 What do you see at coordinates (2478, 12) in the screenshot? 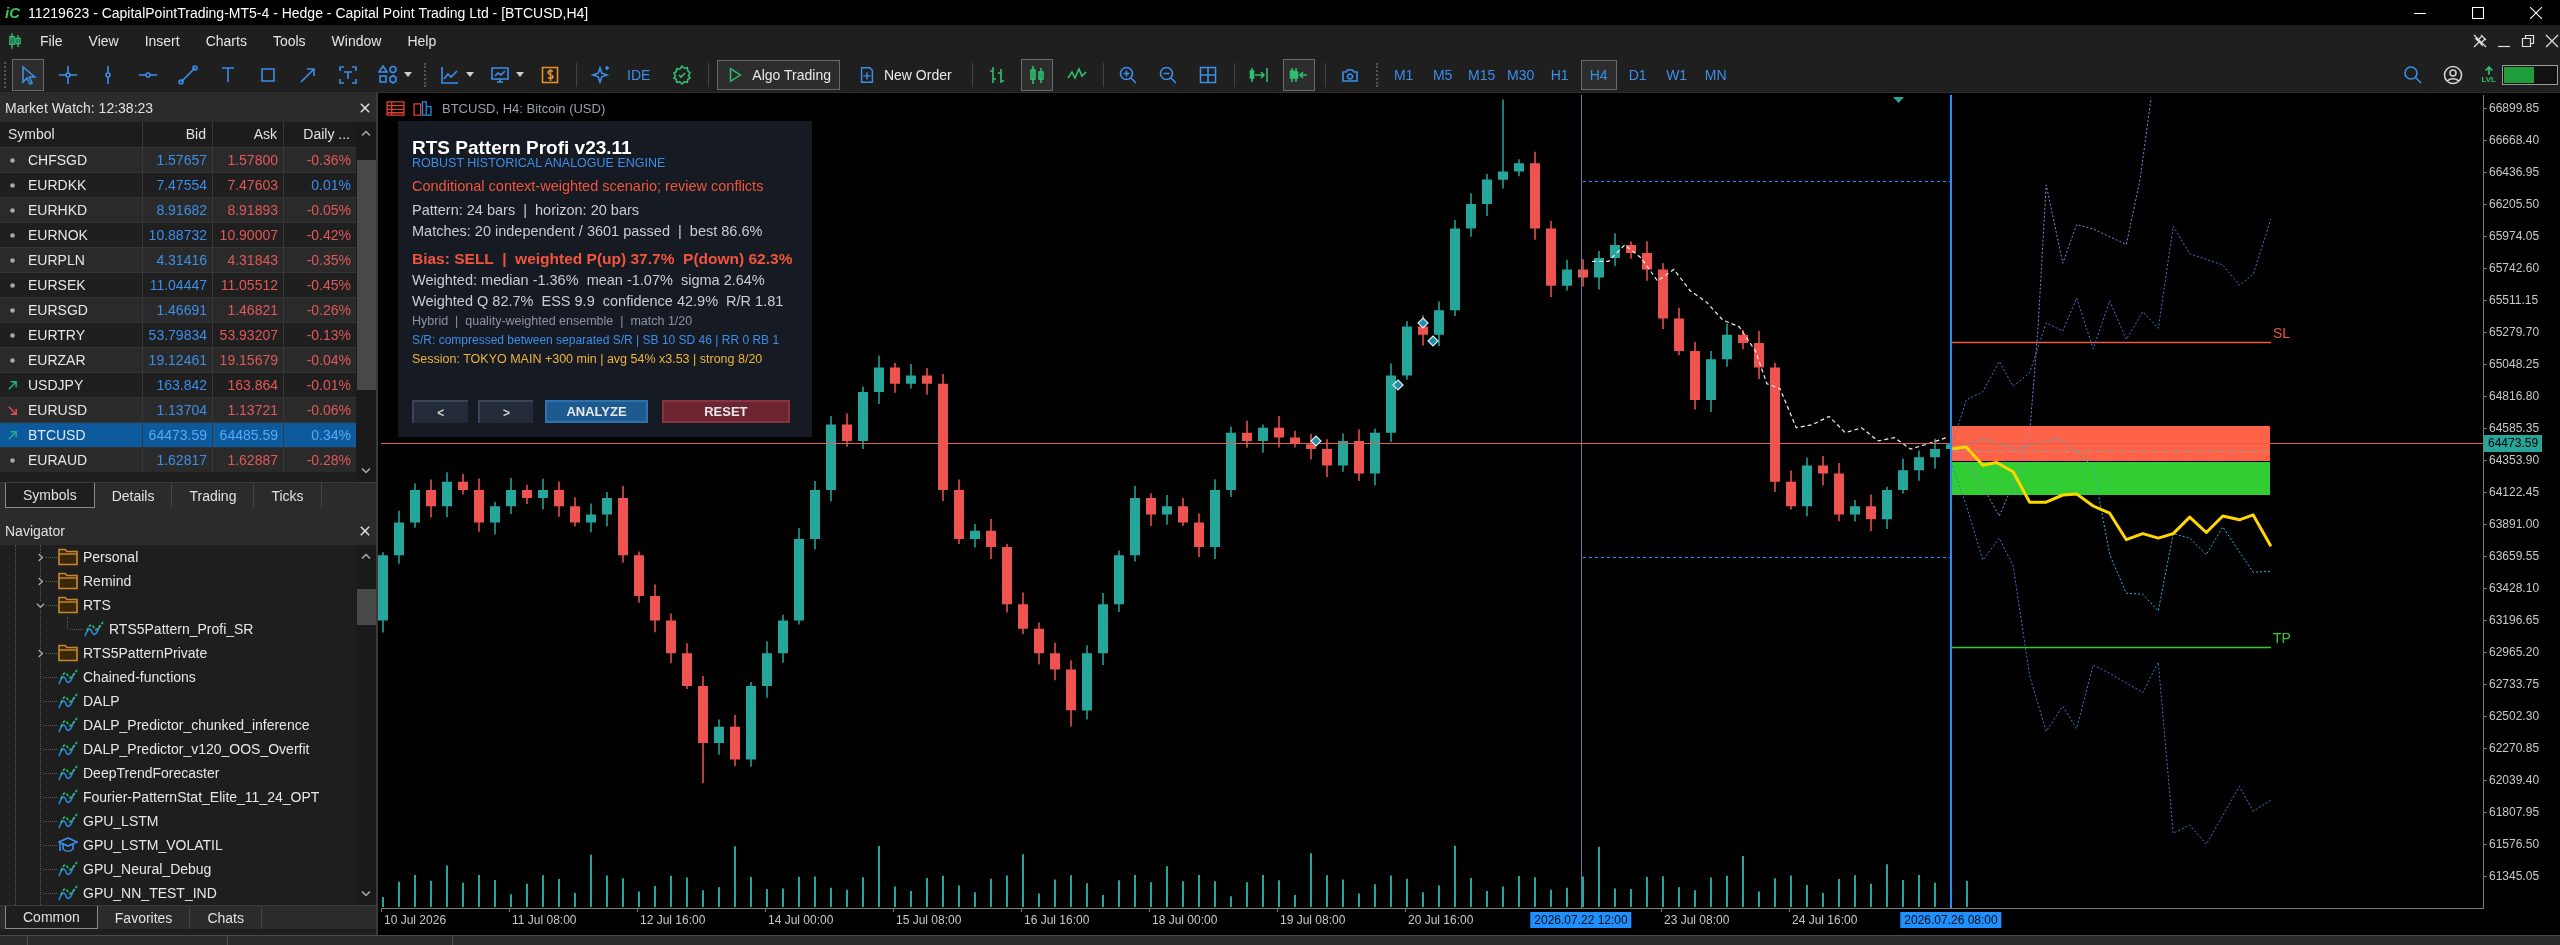
I see `maximize-icon` at bounding box center [2478, 12].